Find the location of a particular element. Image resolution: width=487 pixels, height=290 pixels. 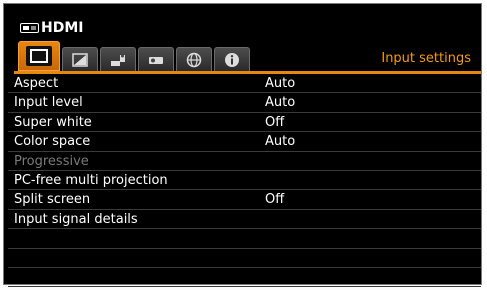

menu-item-label: Aspect is located at coordinates (36, 83).